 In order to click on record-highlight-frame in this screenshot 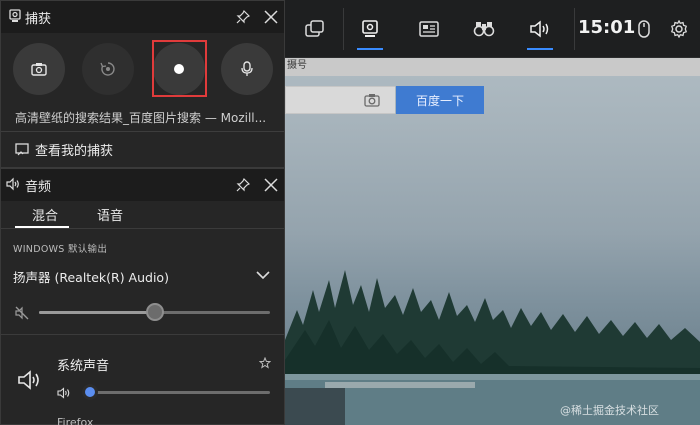, I will do `click(179, 68)`.